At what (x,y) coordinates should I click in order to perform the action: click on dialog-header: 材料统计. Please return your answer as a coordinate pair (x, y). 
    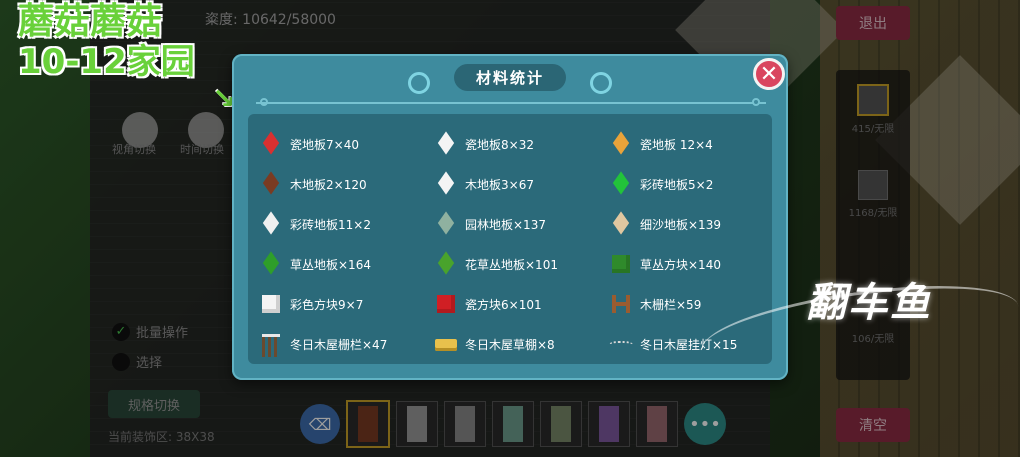
    Looking at the image, I should click on (510, 78).